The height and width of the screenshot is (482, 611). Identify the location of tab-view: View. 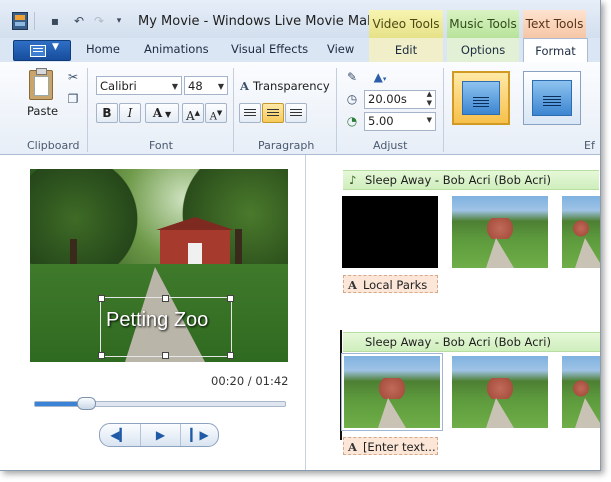
(340, 49).